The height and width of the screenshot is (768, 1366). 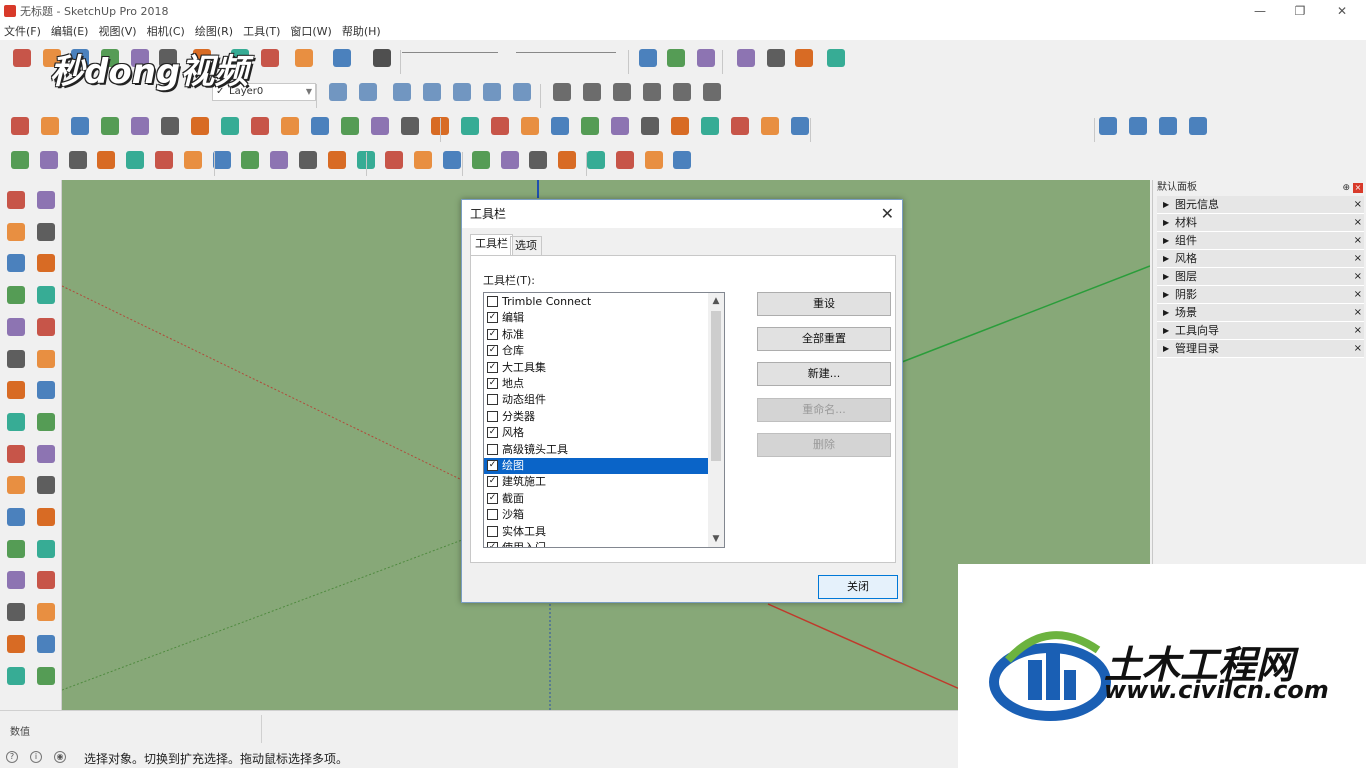 What do you see at coordinates (1260, 313) in the screenshot?
I see `panel-section-6: ▶ 场景 ×` at bounding box center [1260, 313].